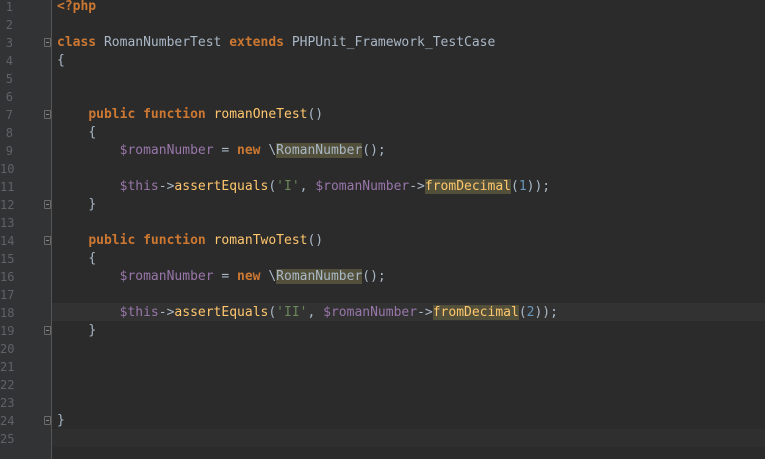 The image size is (765, 459). What do you see at coordinates (7, 403) in the screenshot?
I see `line-number: 23` at bounding box center [7, 403].